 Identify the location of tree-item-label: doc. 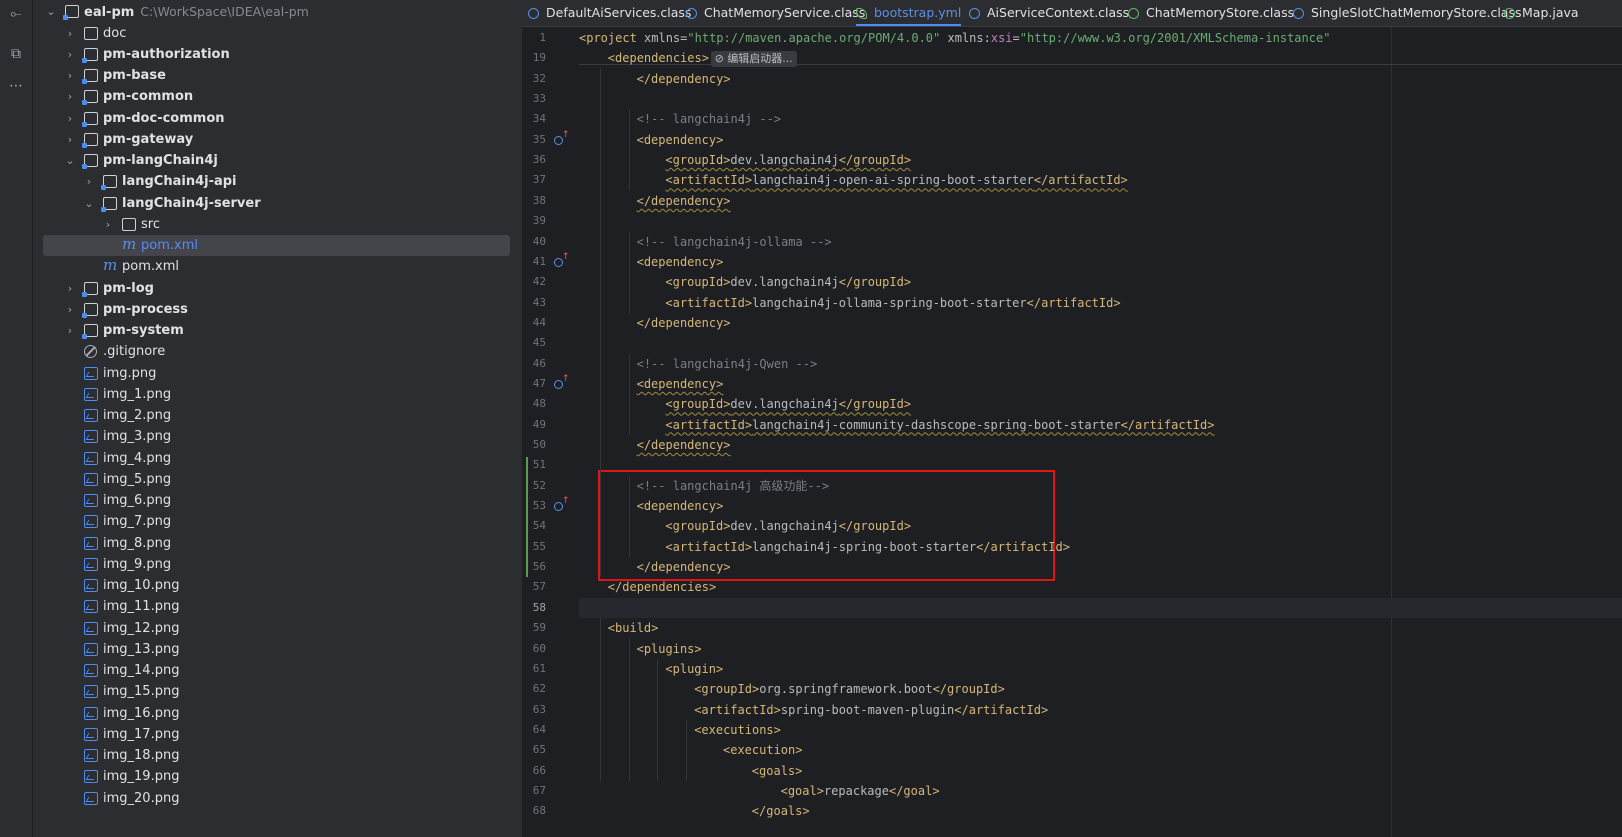
(115, 33).